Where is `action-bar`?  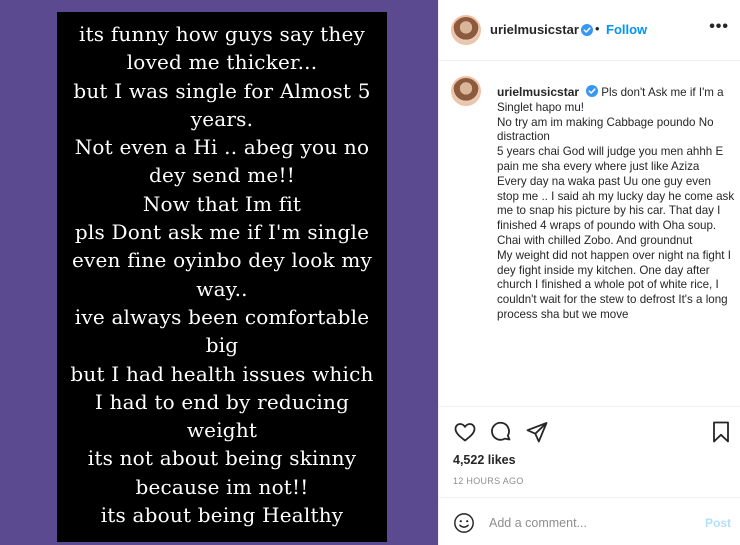 action-bar is located at coordinates (589, 433).